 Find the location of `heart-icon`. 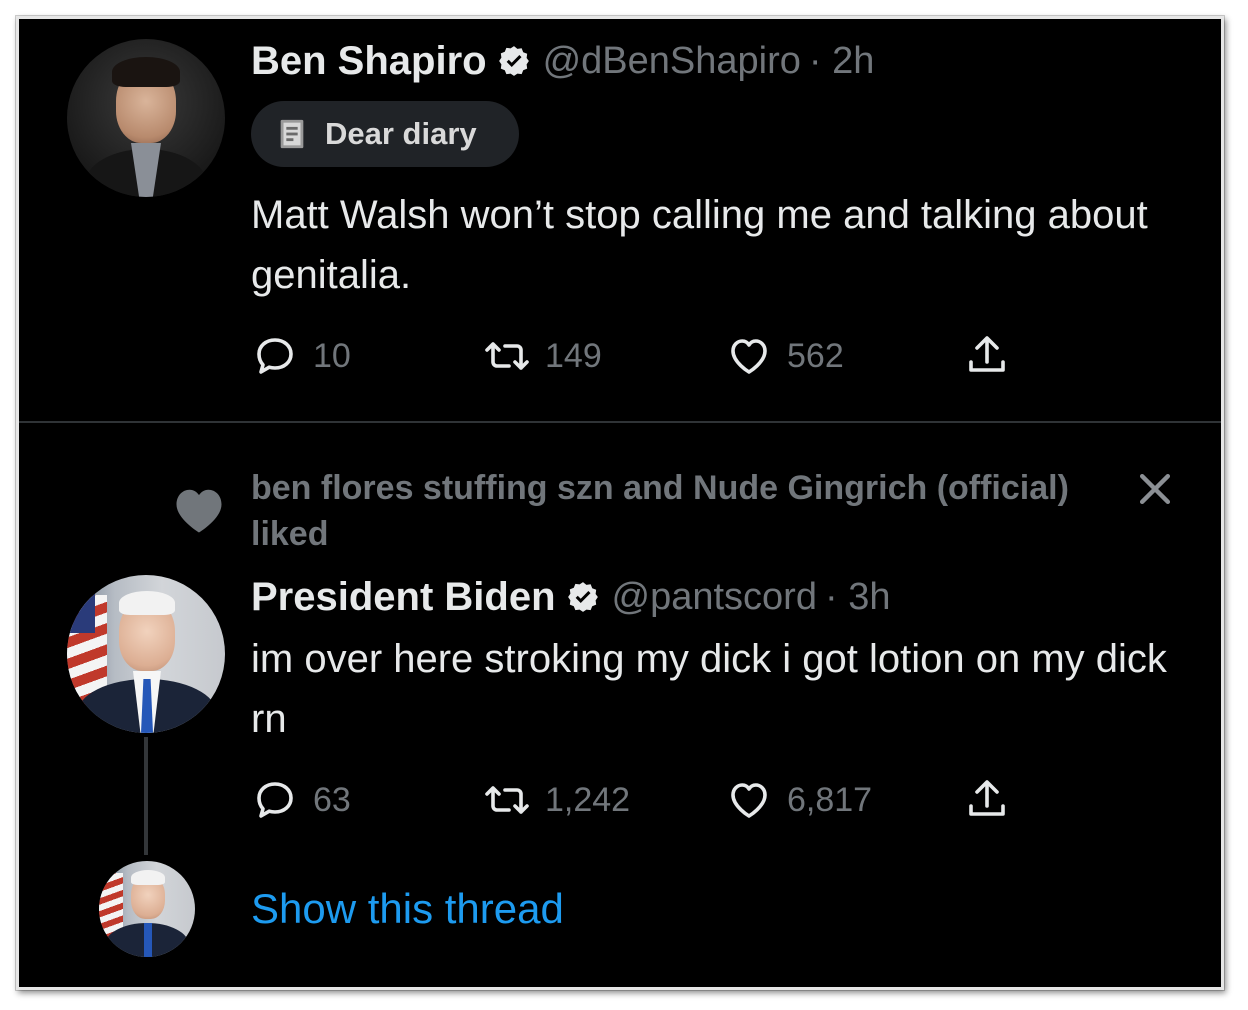

heart-icon is located at coordinates (199, 511).